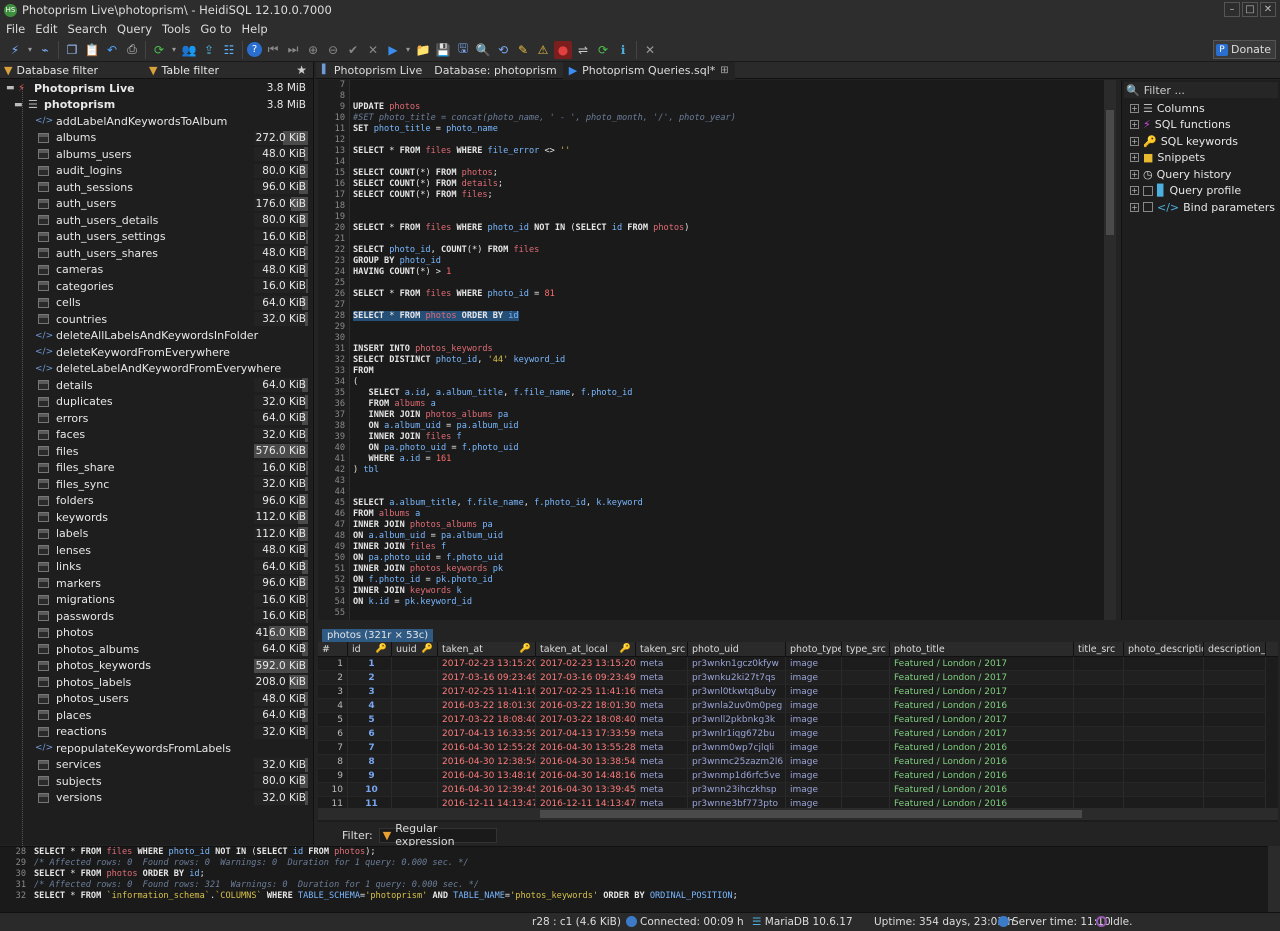  What do you see at coordinates (370, 734) in the screenshot?
I see `table-cell: 6` at bounding box center [370, 734].